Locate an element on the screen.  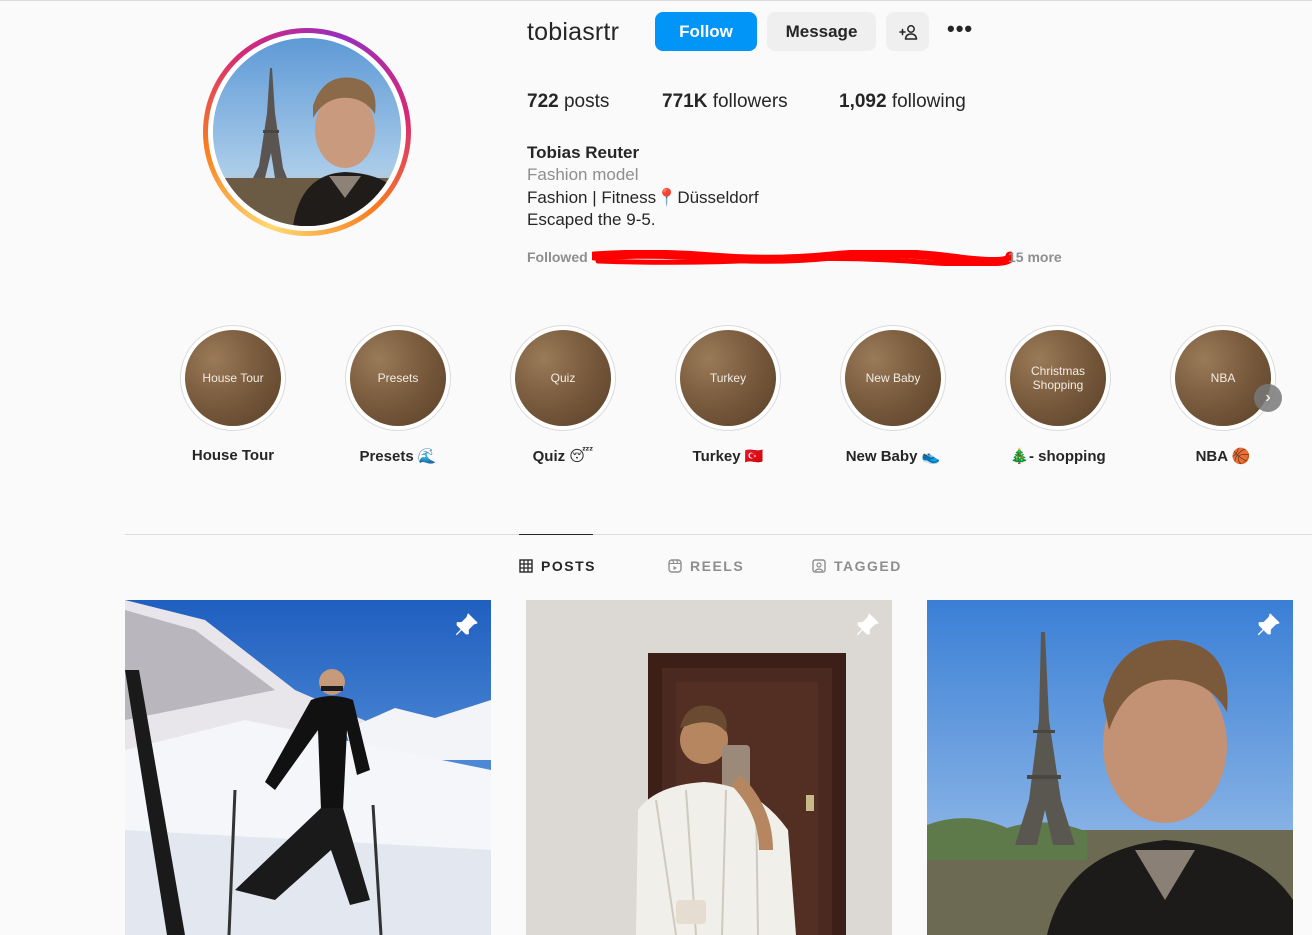
follow-button: Follow is located at coordinates (706, 31).